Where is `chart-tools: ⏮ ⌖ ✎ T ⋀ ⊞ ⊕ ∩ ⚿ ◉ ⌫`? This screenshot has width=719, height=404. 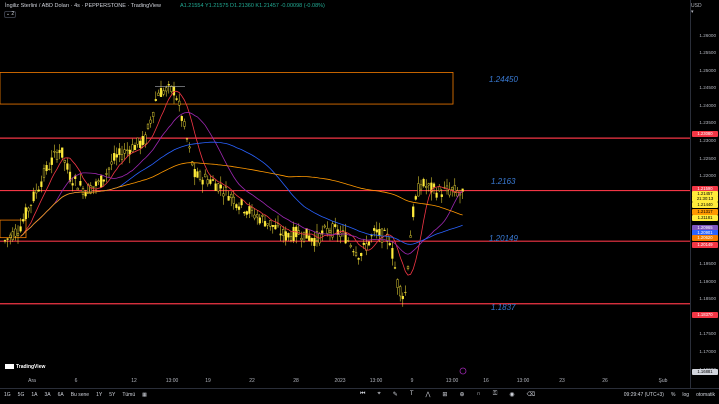 chart-tools: ⏮ ⌖ ✎ T ⋀ ⊞ ⊕ ∩ ⚿ ◉ ⌫ is located at coordinates (447, 394).